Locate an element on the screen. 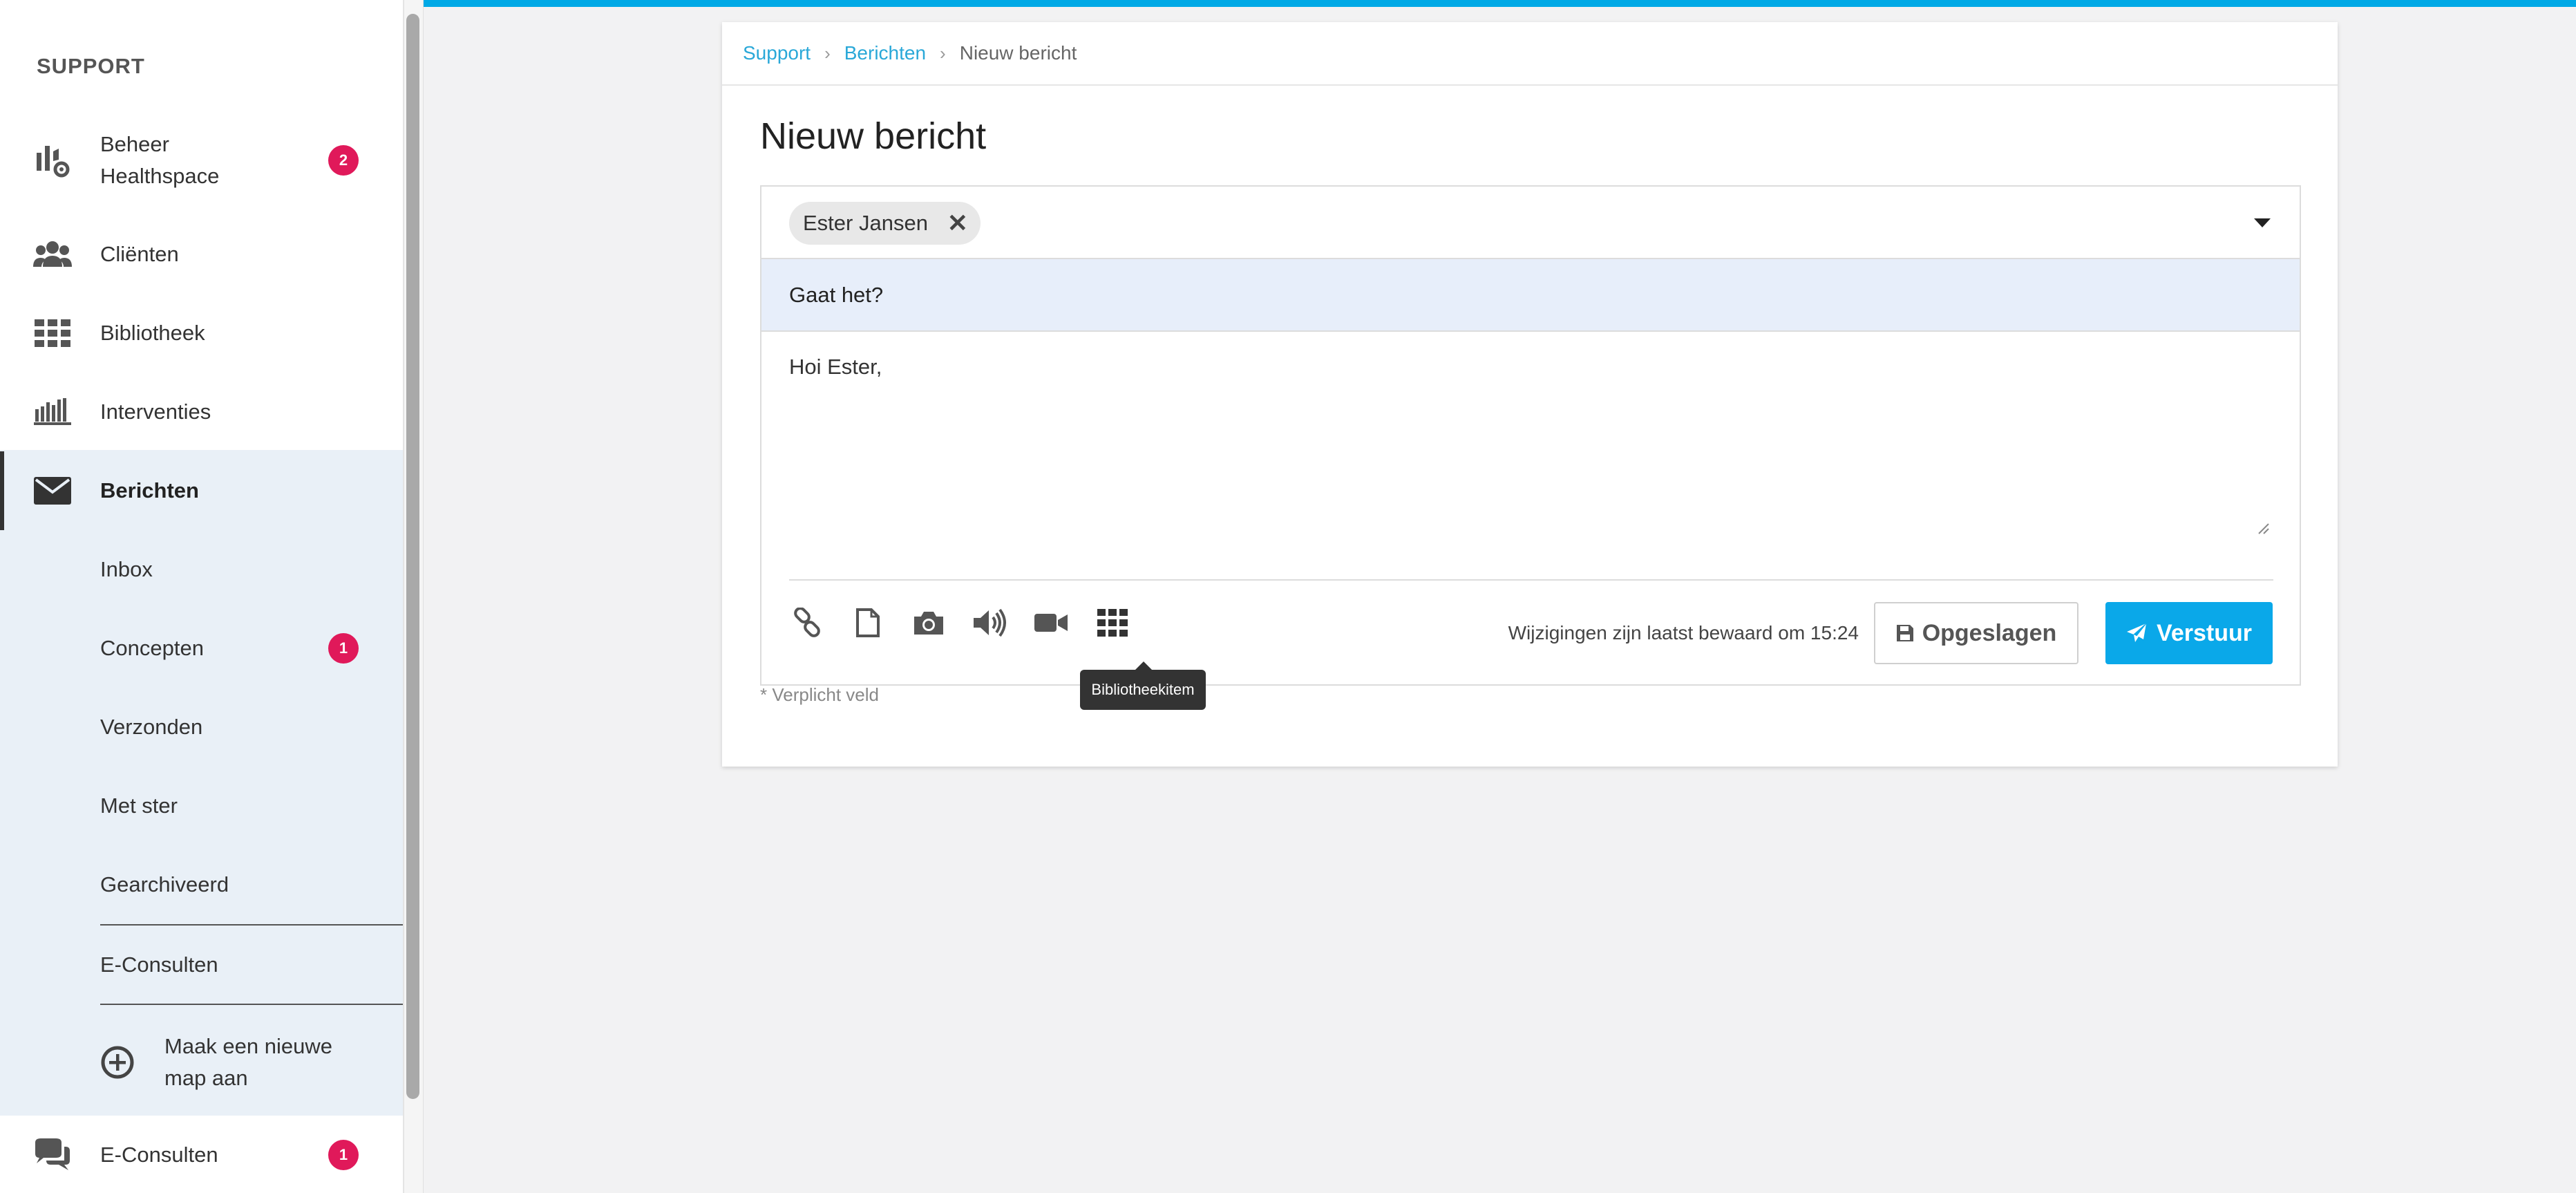  sidebar-item-label: Bibliotheek is located at coordinates (152, 333).